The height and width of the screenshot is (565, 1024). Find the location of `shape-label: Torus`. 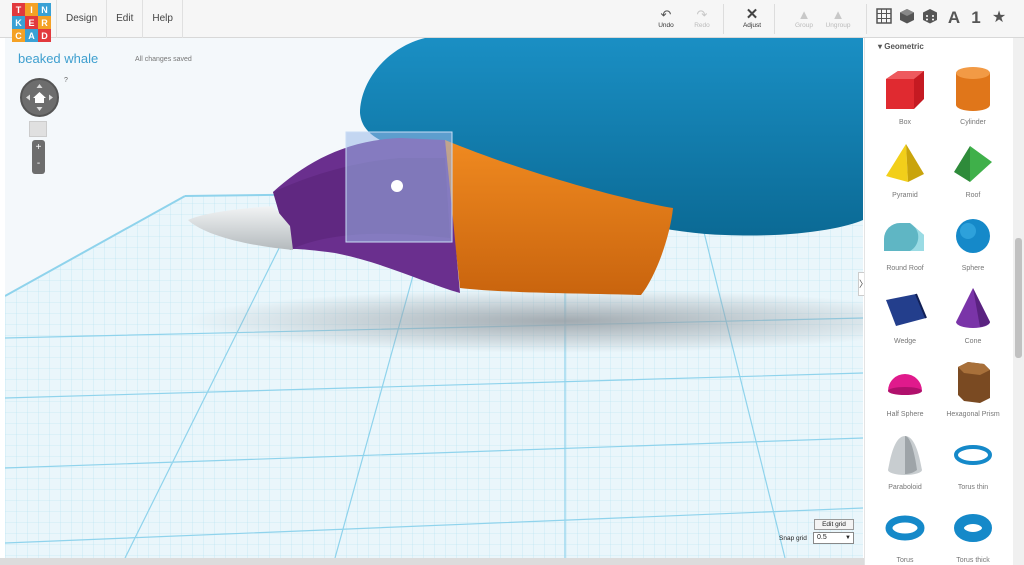

shape-label: Torus is located at coordinates (905, 560).